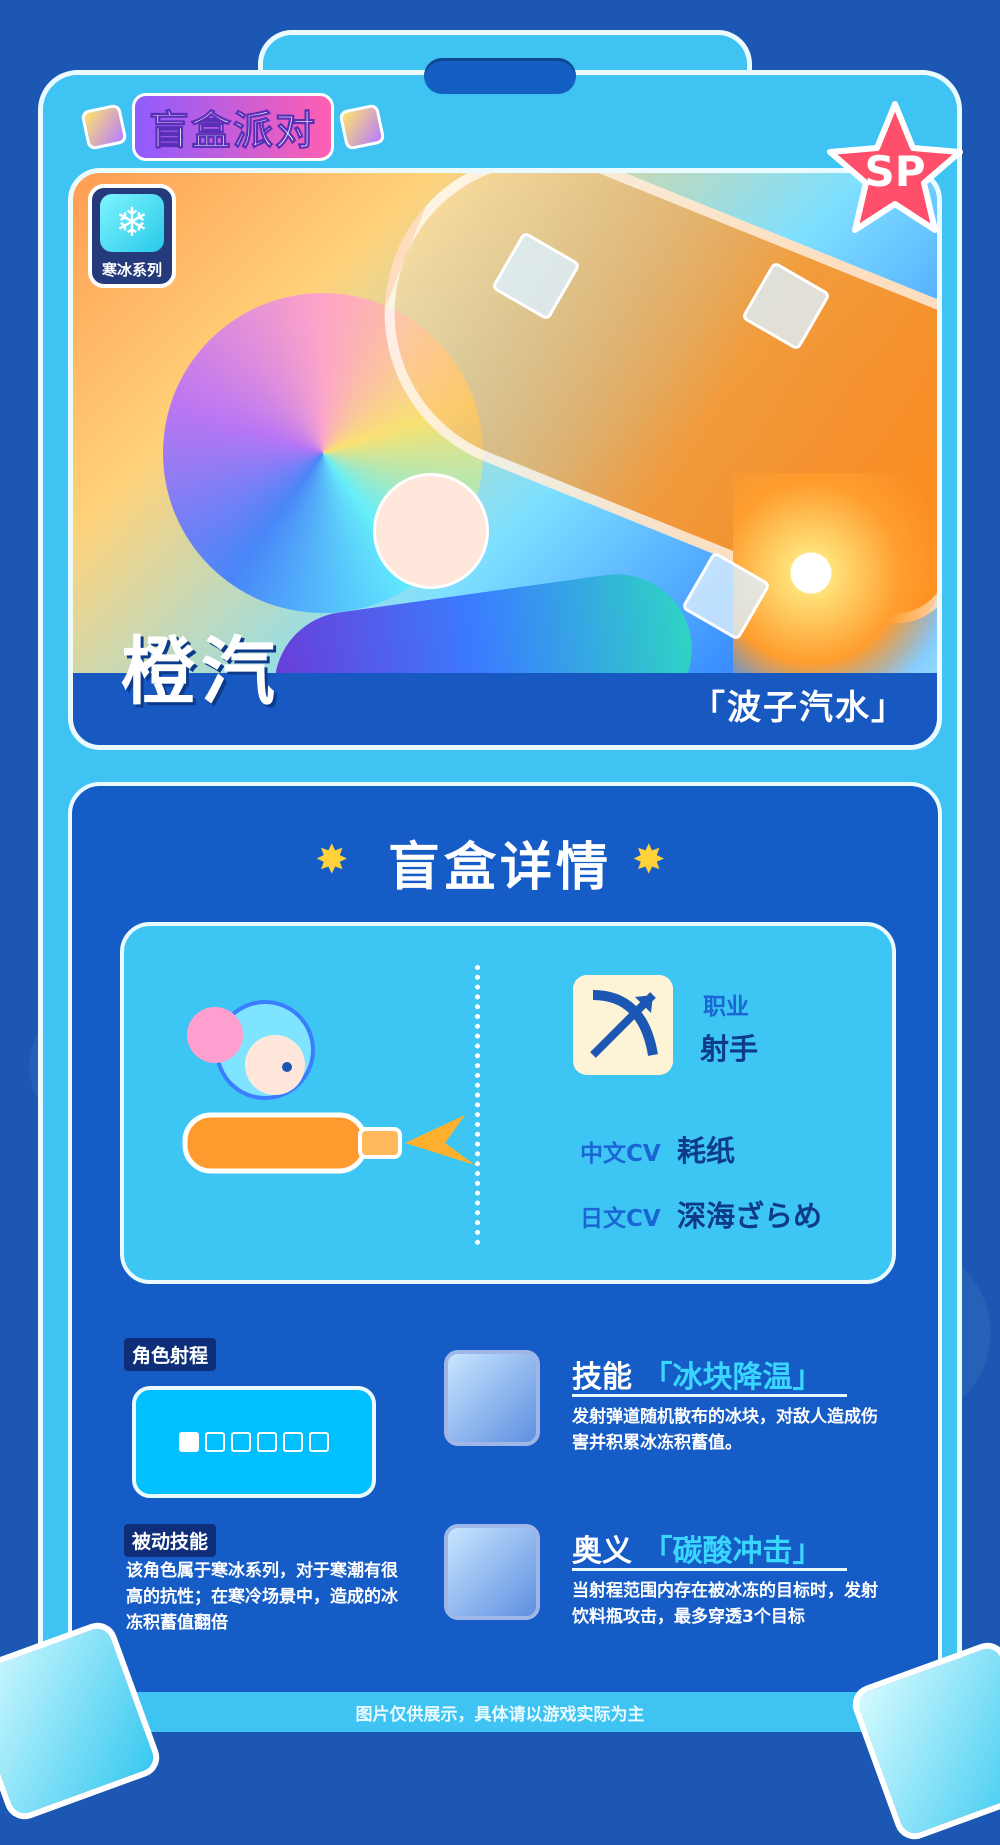  Describe the element at coordinates (620, 1219) in the screenshot. I see `jp-cv-label: 日文CV` at that location.